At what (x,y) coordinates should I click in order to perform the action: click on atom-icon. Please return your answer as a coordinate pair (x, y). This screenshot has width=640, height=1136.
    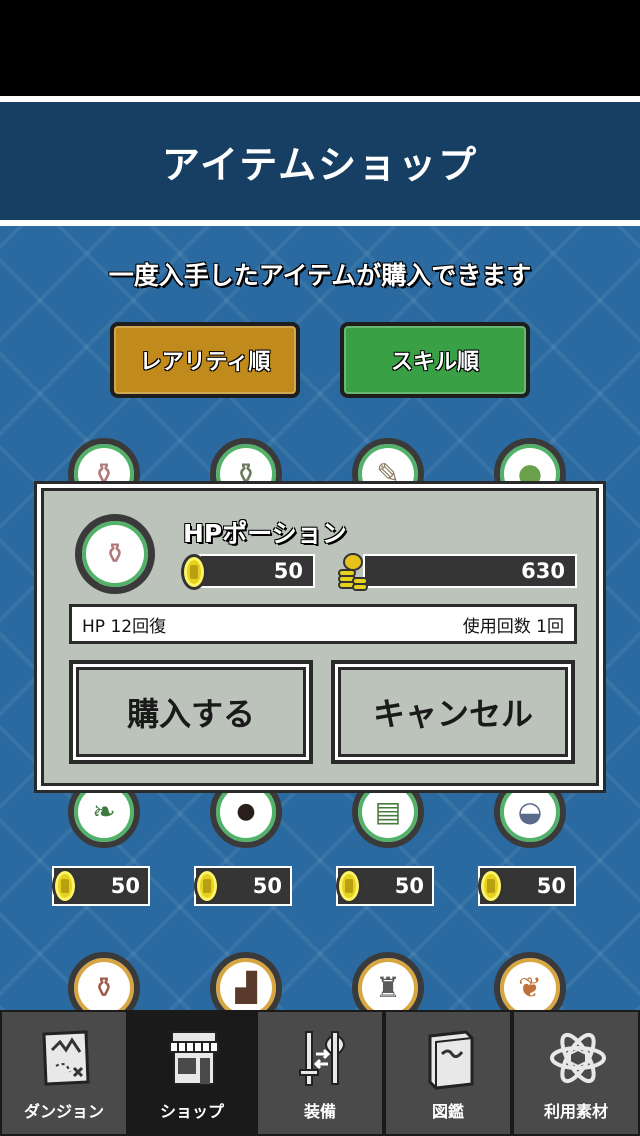
    Looking at the image, I should click on (578, 1058).